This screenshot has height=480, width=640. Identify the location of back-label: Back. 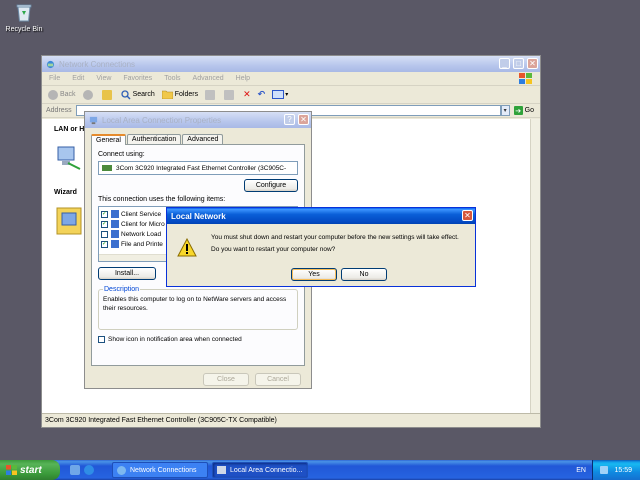
(68, 94).